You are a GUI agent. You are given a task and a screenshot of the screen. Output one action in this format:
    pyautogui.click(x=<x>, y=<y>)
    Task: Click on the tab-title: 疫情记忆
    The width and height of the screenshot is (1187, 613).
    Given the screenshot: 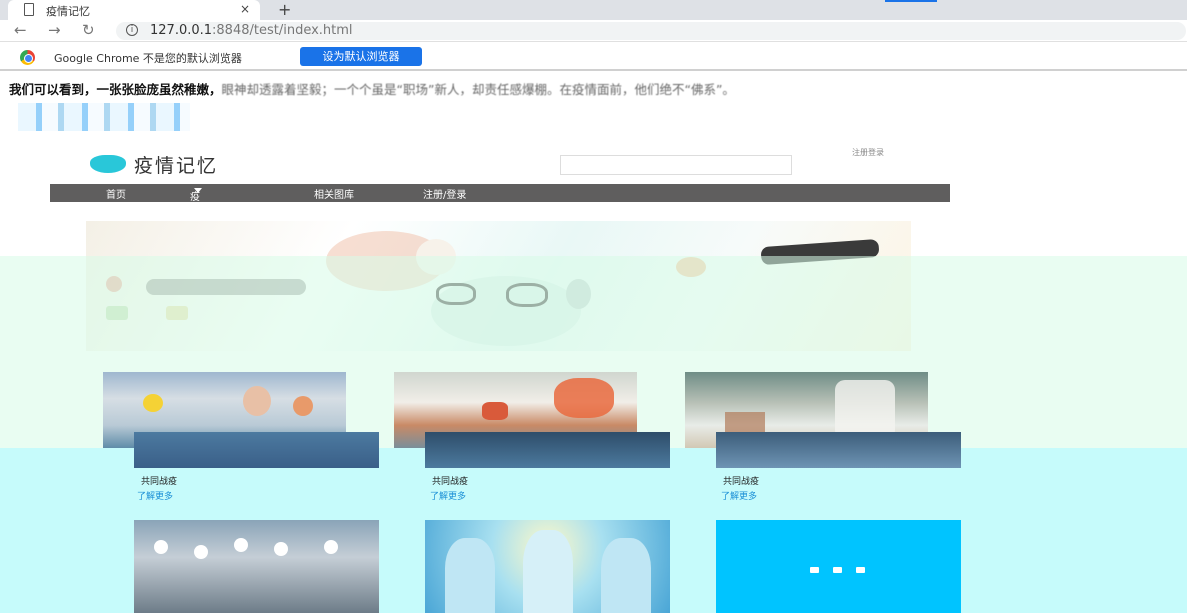 What is the action you would take?
    pyautogui.click(x=68, y=11)
    